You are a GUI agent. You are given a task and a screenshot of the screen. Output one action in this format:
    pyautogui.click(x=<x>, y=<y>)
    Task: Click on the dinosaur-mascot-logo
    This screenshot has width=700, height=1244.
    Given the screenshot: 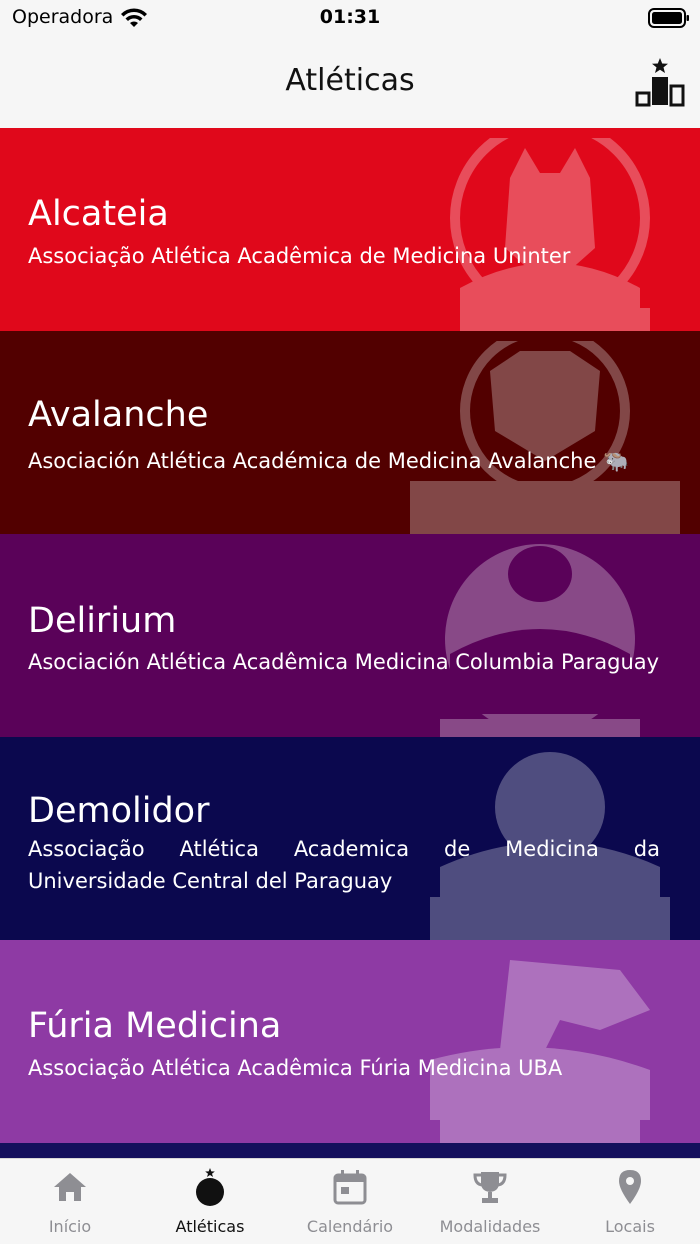 What is the action you would take?
    pyautogui.click(x=540, y=1051)
    